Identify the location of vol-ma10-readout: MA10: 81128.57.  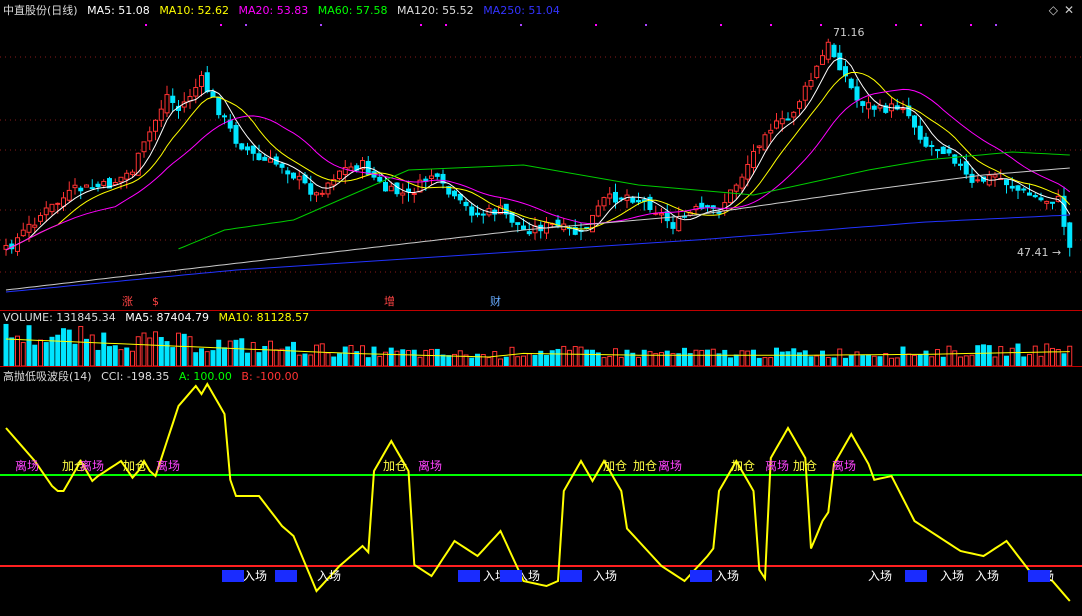
(264, 317).